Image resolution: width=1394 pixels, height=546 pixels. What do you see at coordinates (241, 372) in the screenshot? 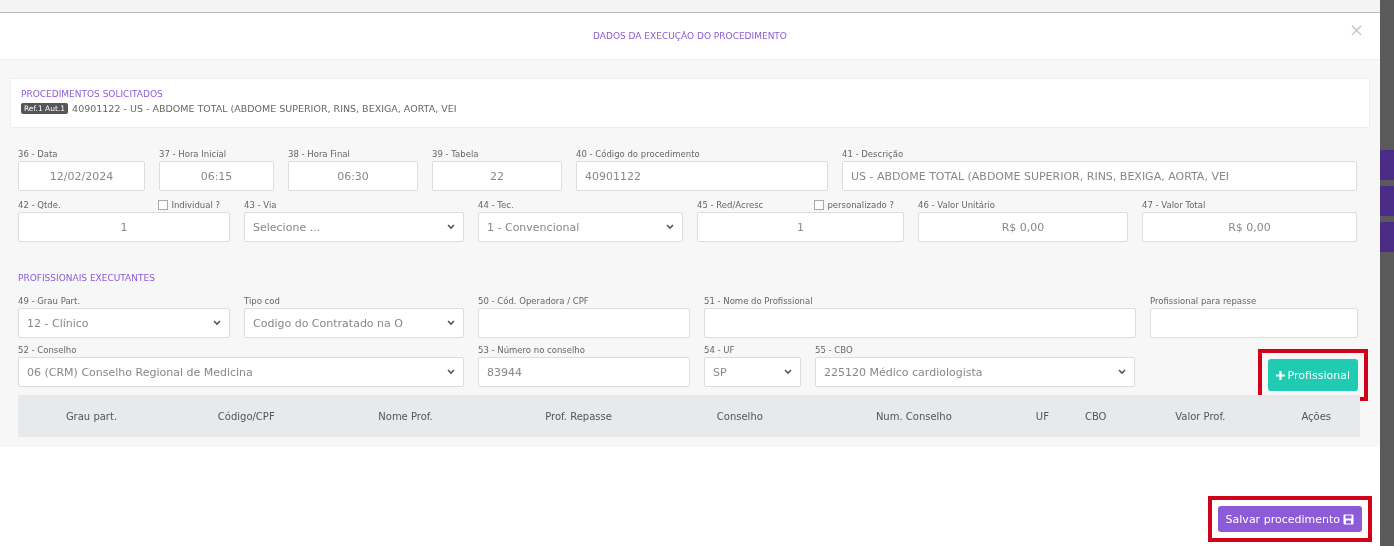
I see `select-field: 06 (CRM) Conselho Regional de Medicina` at bounding box center [241, 372].